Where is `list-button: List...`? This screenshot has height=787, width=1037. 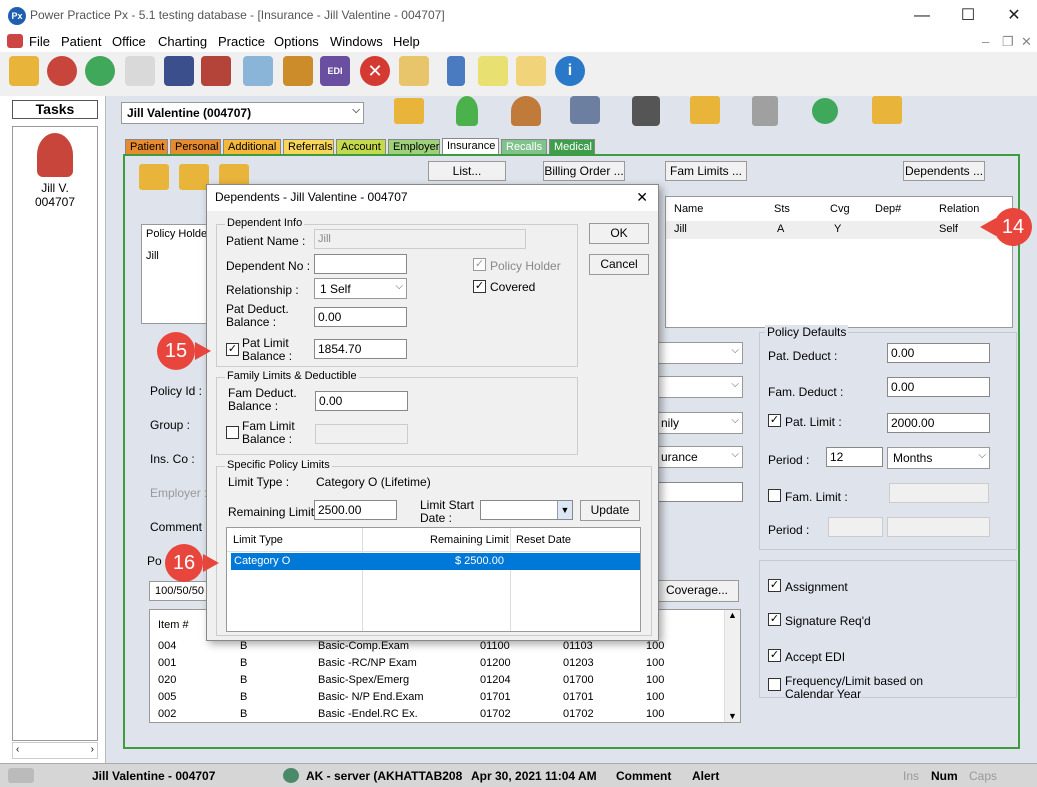
list-button: List... is located at coordinates (467, 171).